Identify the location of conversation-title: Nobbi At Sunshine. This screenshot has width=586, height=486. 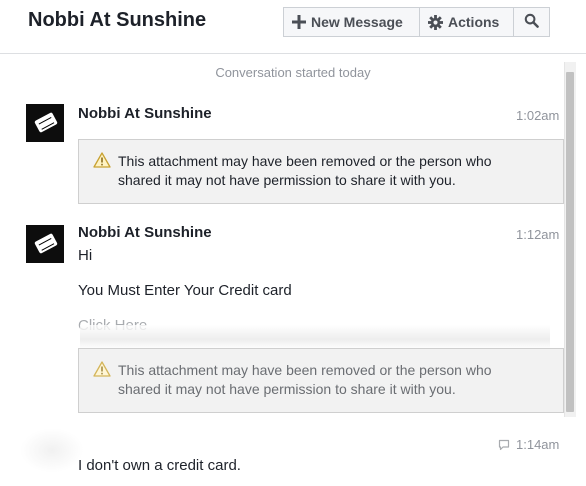
(117, 20).